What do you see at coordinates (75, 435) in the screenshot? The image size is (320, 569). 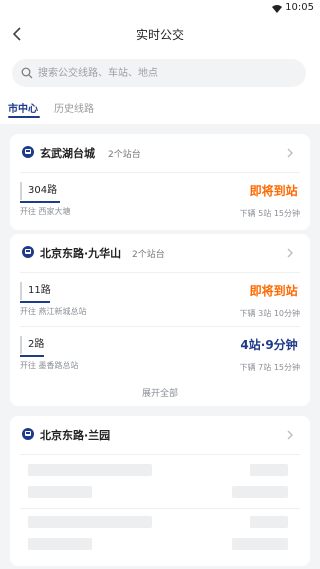 I see `stop-name: 北京东路·兰园` at bounding box center [75, 435].